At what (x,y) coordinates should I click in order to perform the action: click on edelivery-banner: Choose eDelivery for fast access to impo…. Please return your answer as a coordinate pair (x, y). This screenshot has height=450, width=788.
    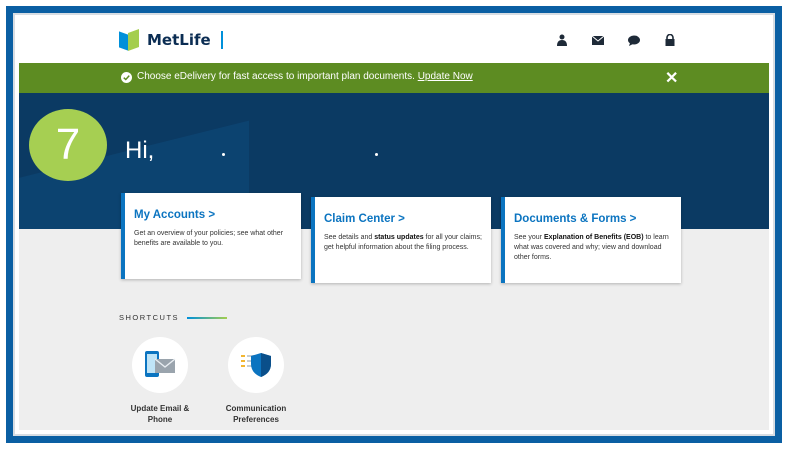
    Looking at the image, I should click on (394, 78).